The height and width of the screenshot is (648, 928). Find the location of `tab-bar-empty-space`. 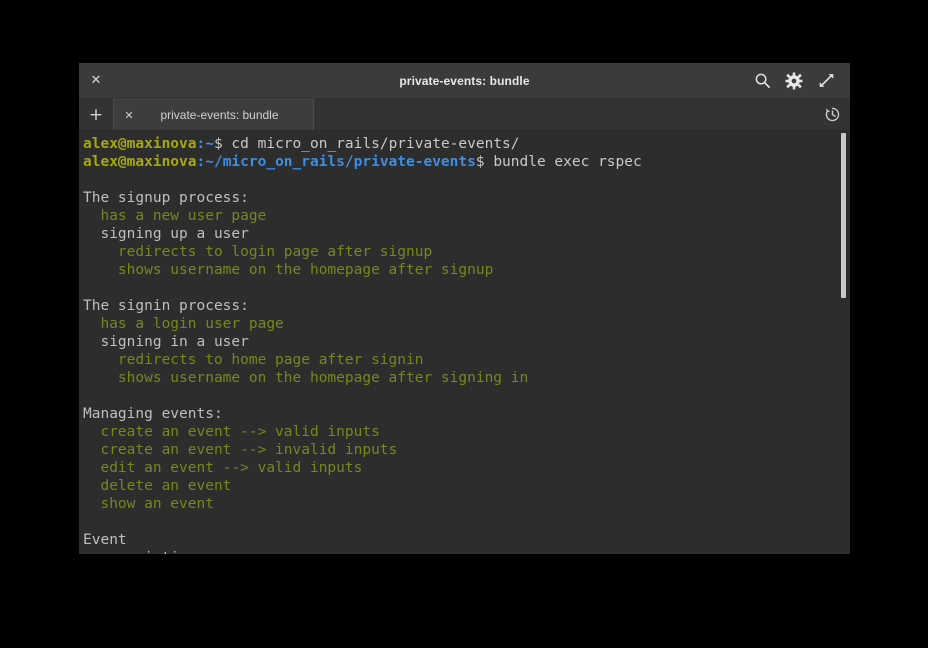

tab-bar-empty-space is located at coordinates (564, 114).